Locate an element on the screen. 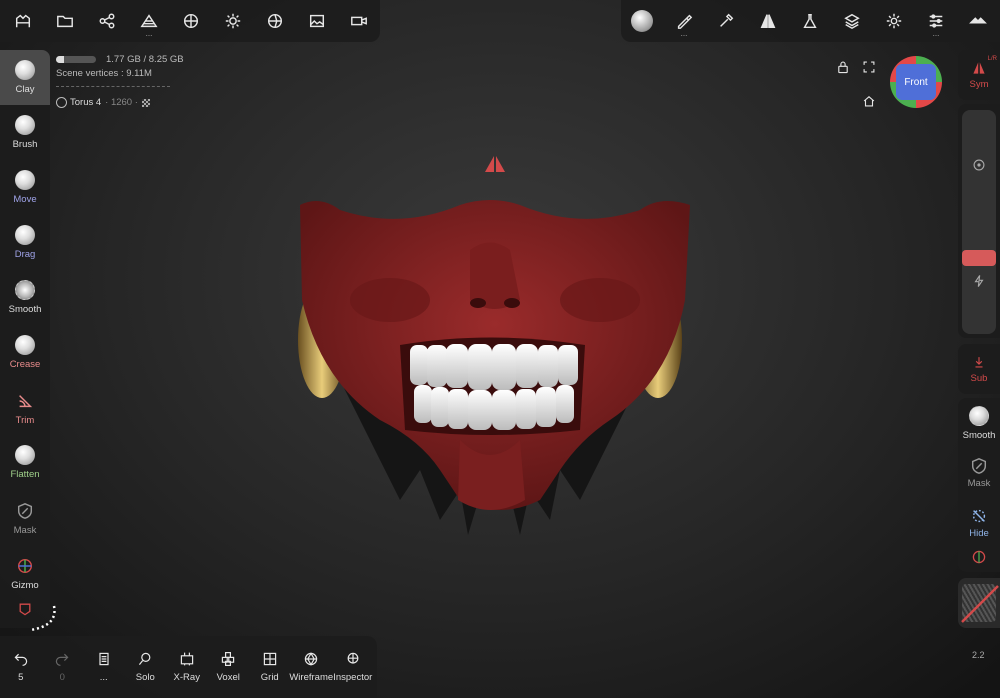 This screenshot has height=698, width=1000. quick-gizmo-icon is located at coordinates (979, 557).